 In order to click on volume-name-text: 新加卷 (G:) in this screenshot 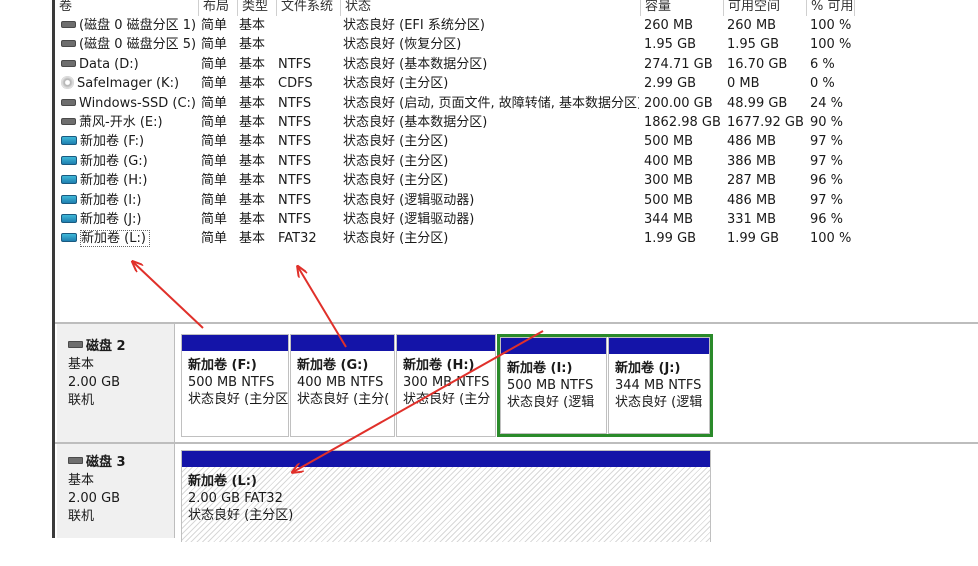, I will do `click(114, 161)`.